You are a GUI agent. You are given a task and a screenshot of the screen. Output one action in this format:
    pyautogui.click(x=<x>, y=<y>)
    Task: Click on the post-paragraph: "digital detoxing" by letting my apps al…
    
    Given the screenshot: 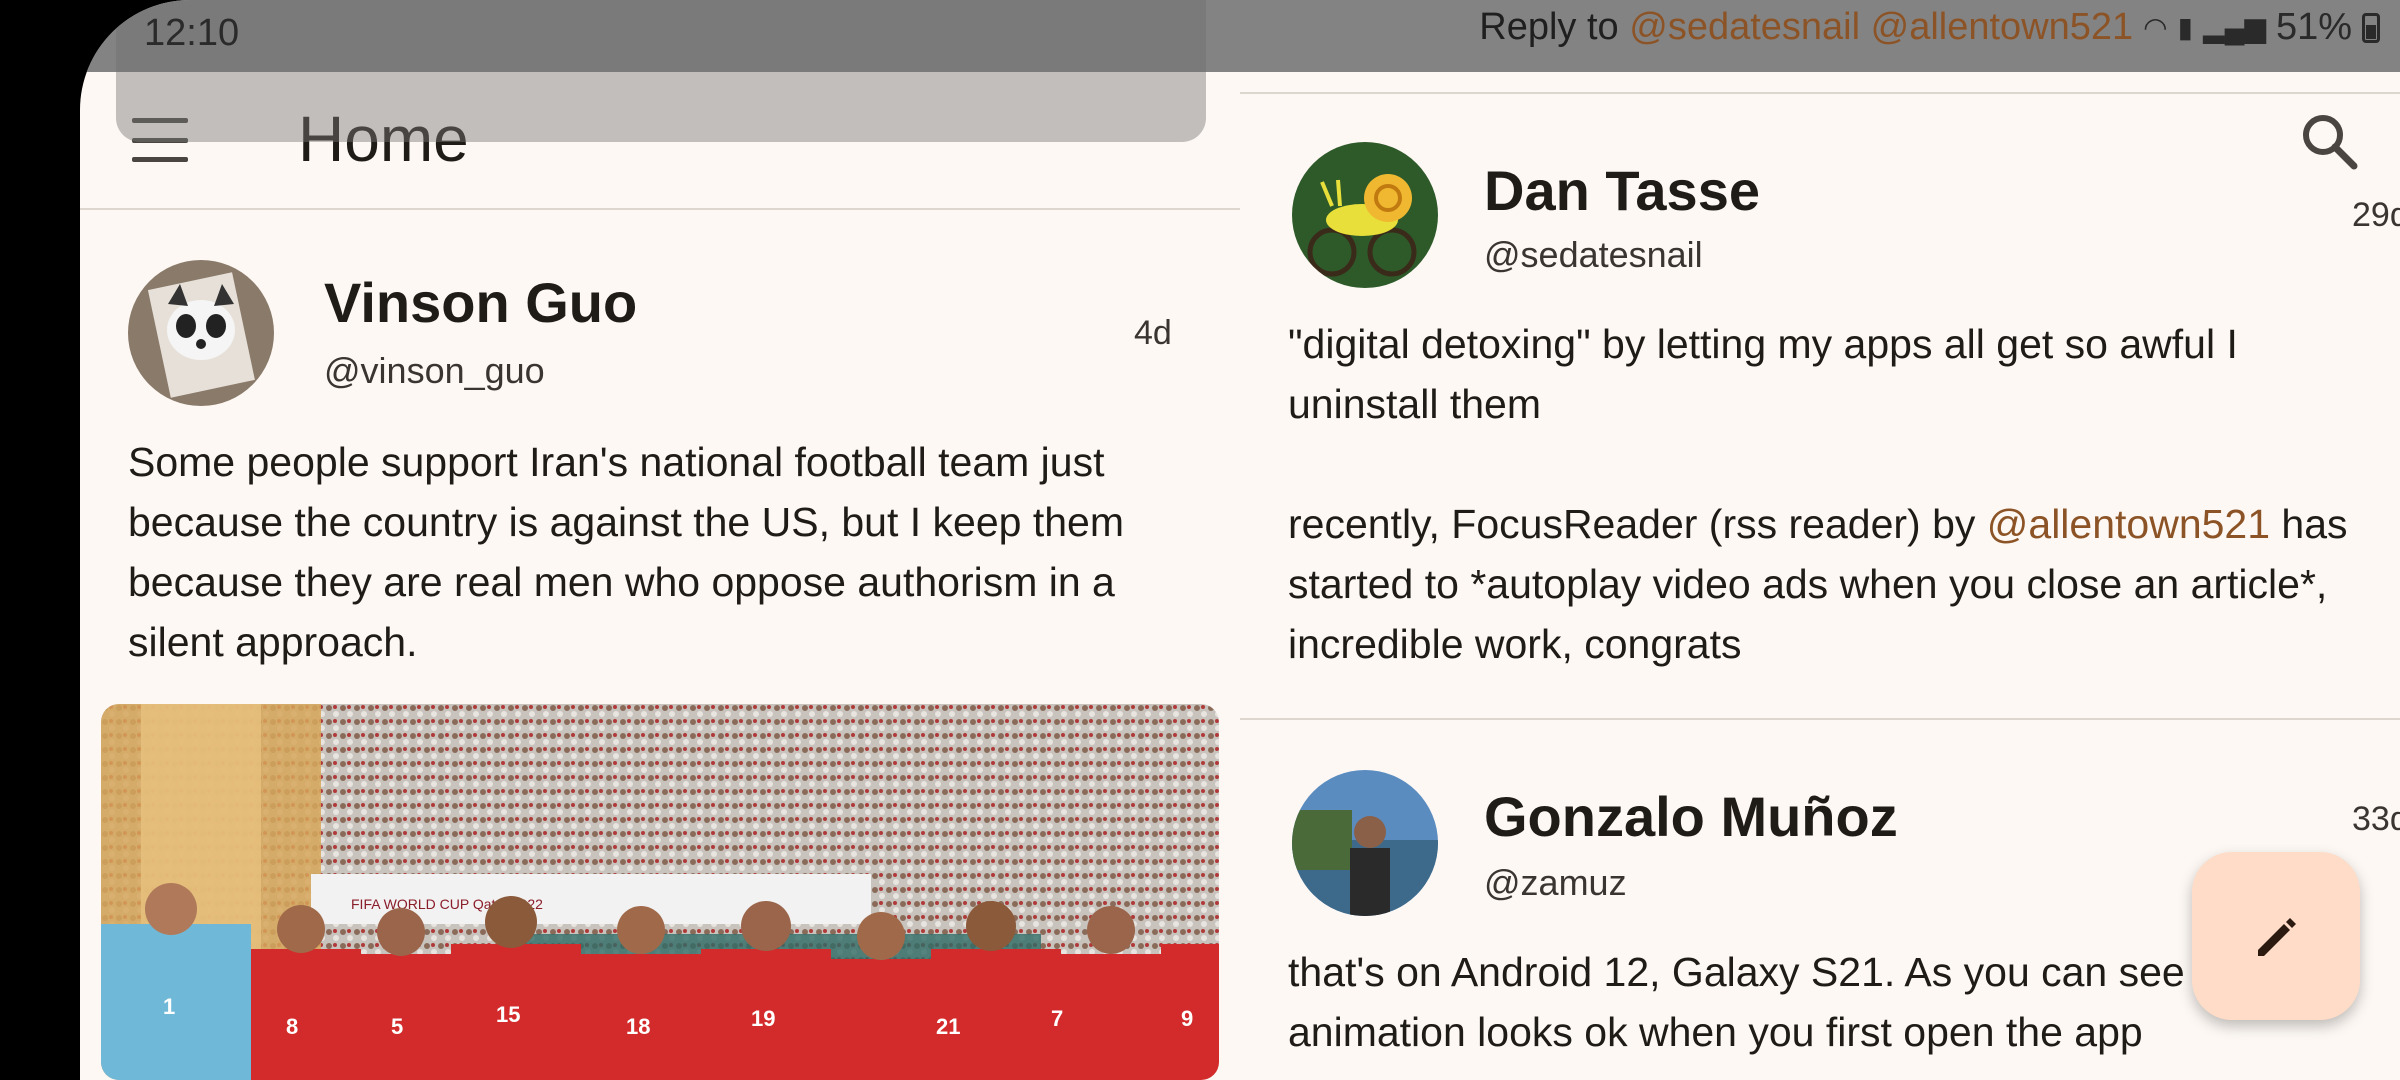 What is the action you would take?
    pyautogui.click(x=1763, y=374)
    